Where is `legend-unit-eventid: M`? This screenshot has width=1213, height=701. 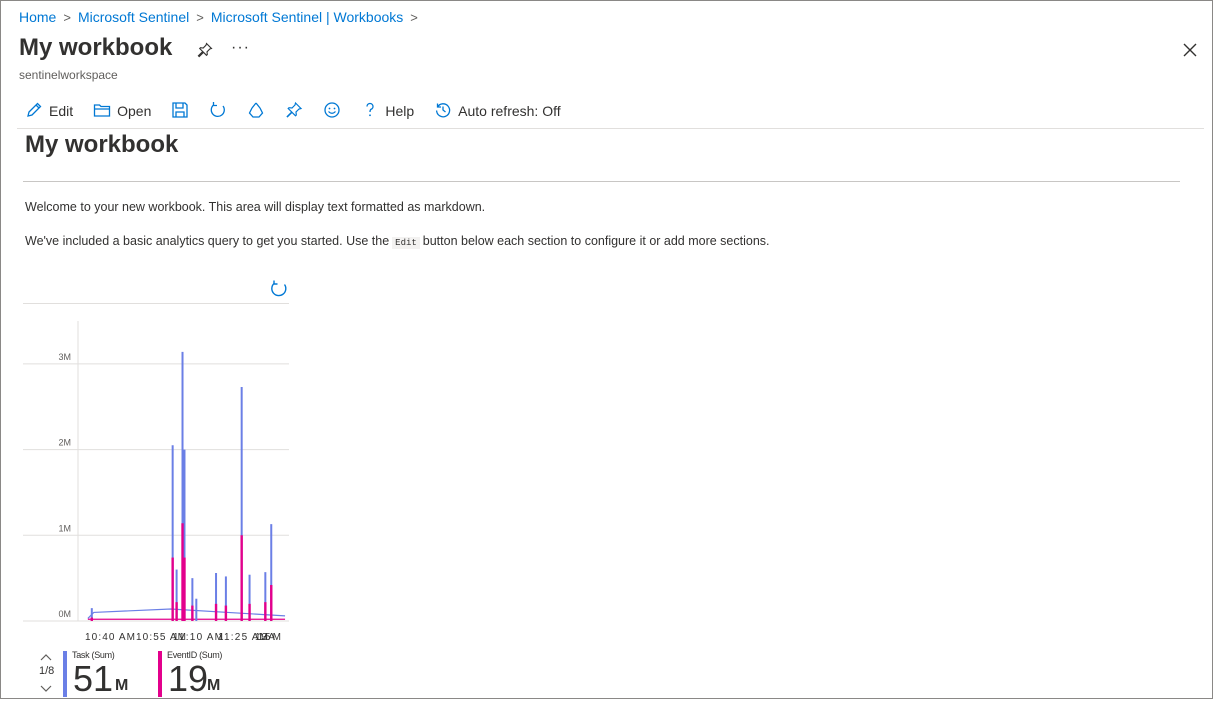
legend-unit-eventid: M is located at coordinates (214, 685).